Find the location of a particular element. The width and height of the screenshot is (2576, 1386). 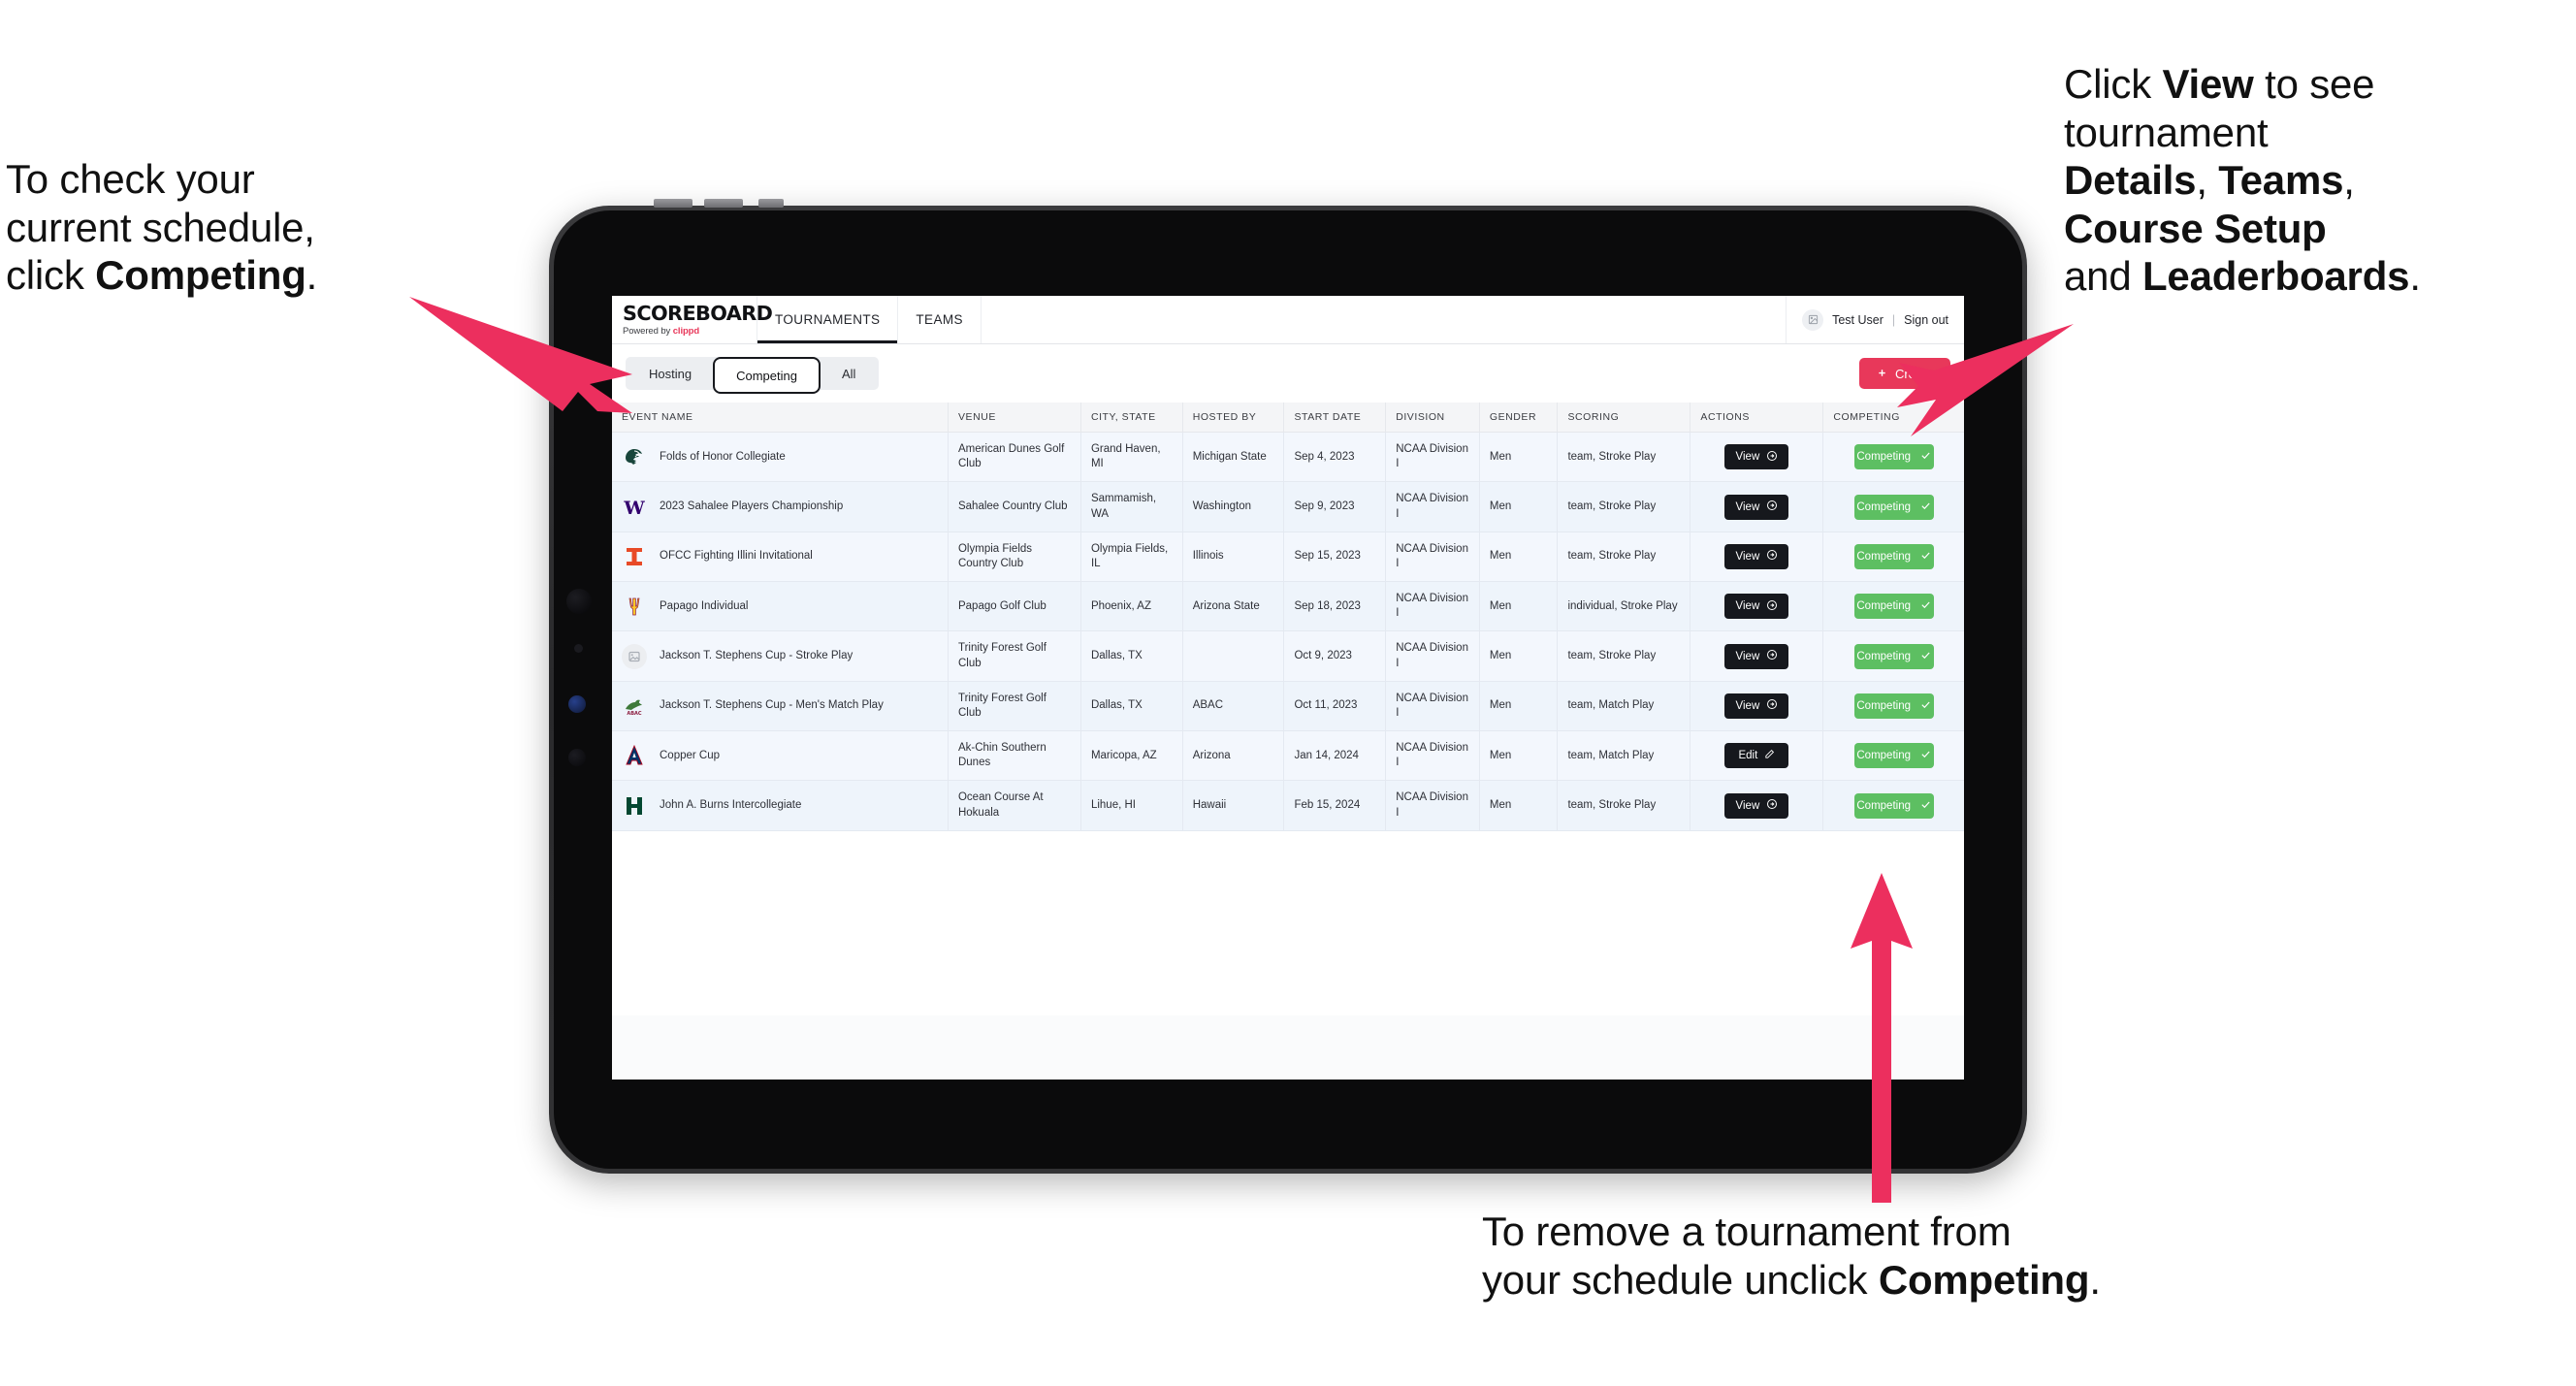

event-name-label: Folds of Honor Collegiate is located at coordinates (723, 456).